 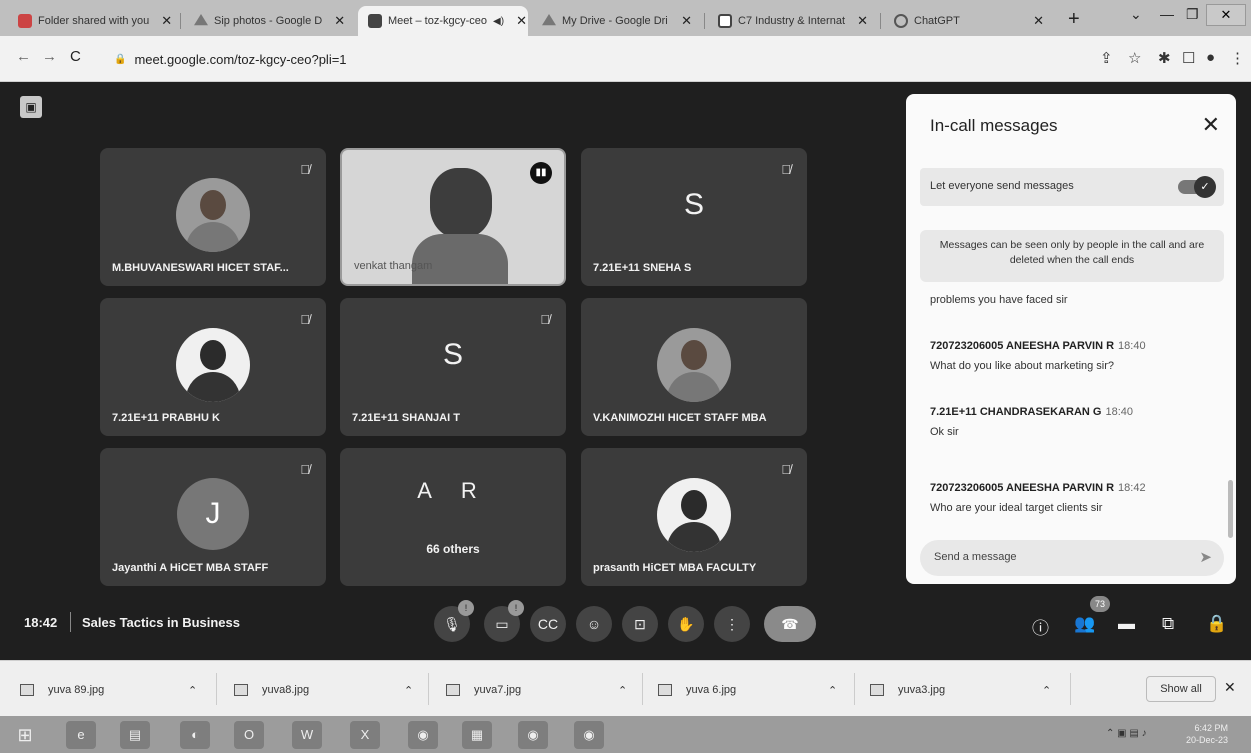 What do you see at coordinates (75, 56) in the screenshot?
I see `reload-button: C` at bounding box center [75, 56].